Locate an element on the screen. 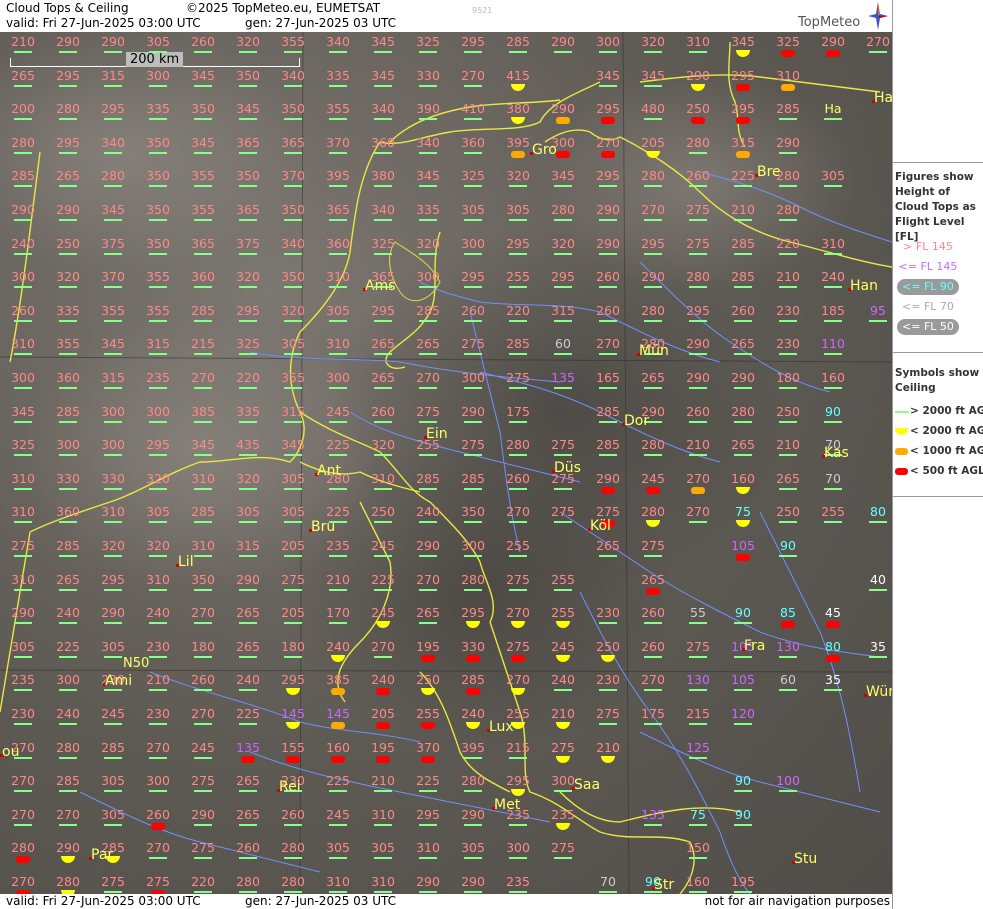 The width and height of the screenshot is (983, 909). cloud-top-value: 335 is located at coordinates (338, 75).